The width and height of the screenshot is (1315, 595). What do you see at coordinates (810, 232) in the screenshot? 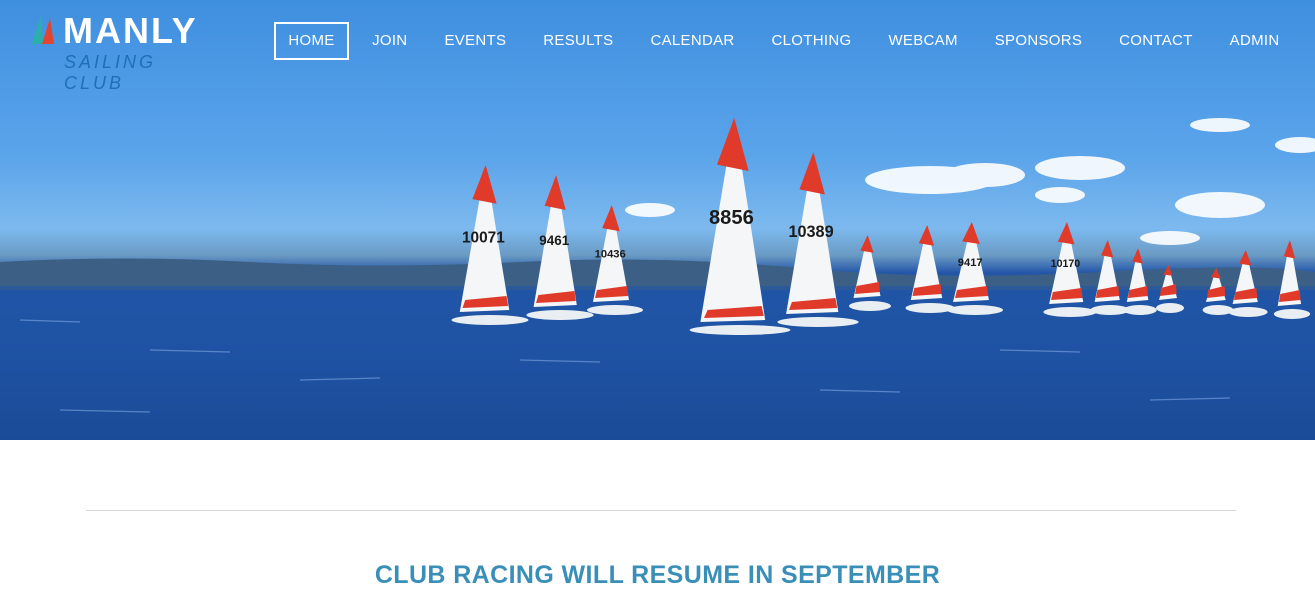
I see `sail-number: 10389` at bounding box center [810, 232].